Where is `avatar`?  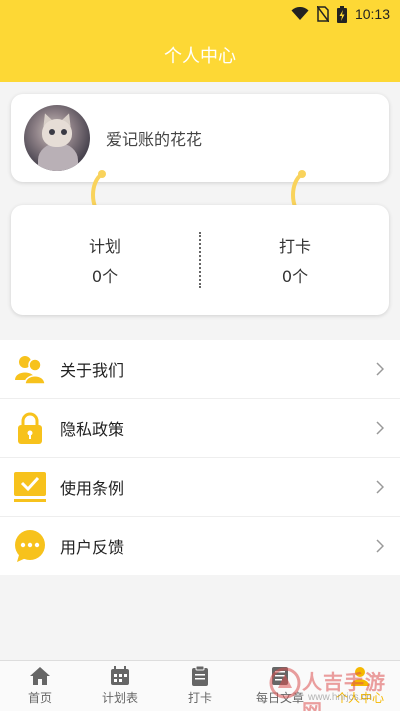 avatar is located at coordinates (57, 138).